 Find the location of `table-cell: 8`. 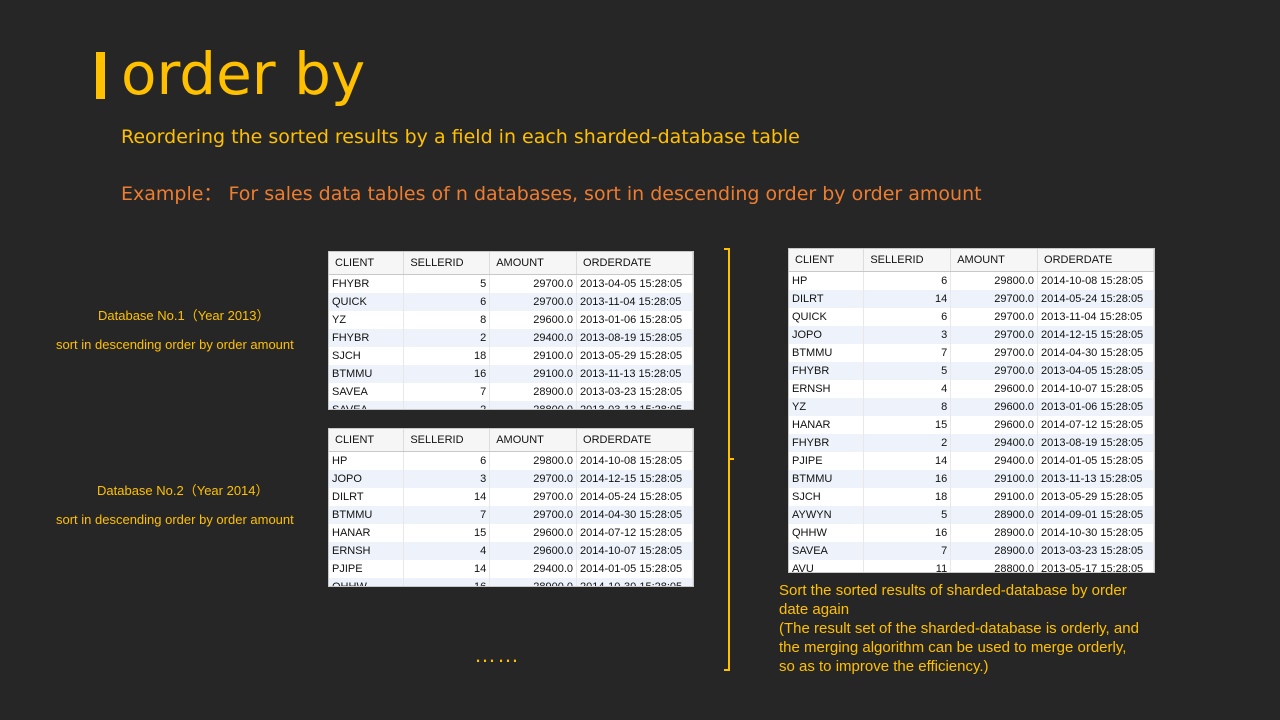

table-cell: 8 is located at coordinates (907, 407).